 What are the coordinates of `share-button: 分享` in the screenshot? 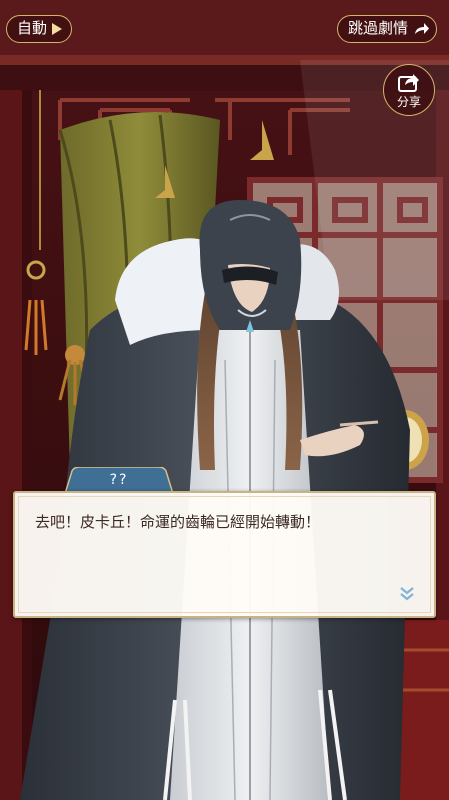 It's located at (409, 90).